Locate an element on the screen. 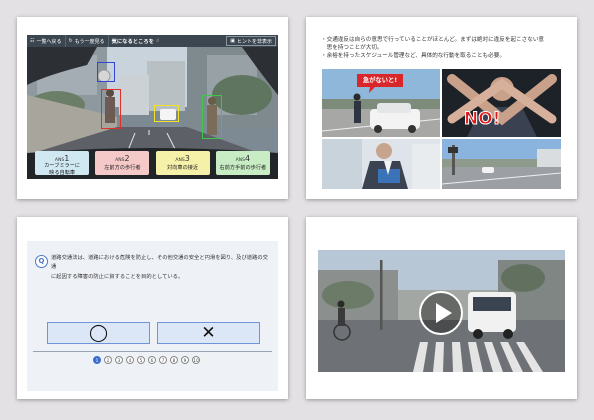 This screenshot has width=594, height=420. page-dot-8: 8 is located at coordinates (174, 360).